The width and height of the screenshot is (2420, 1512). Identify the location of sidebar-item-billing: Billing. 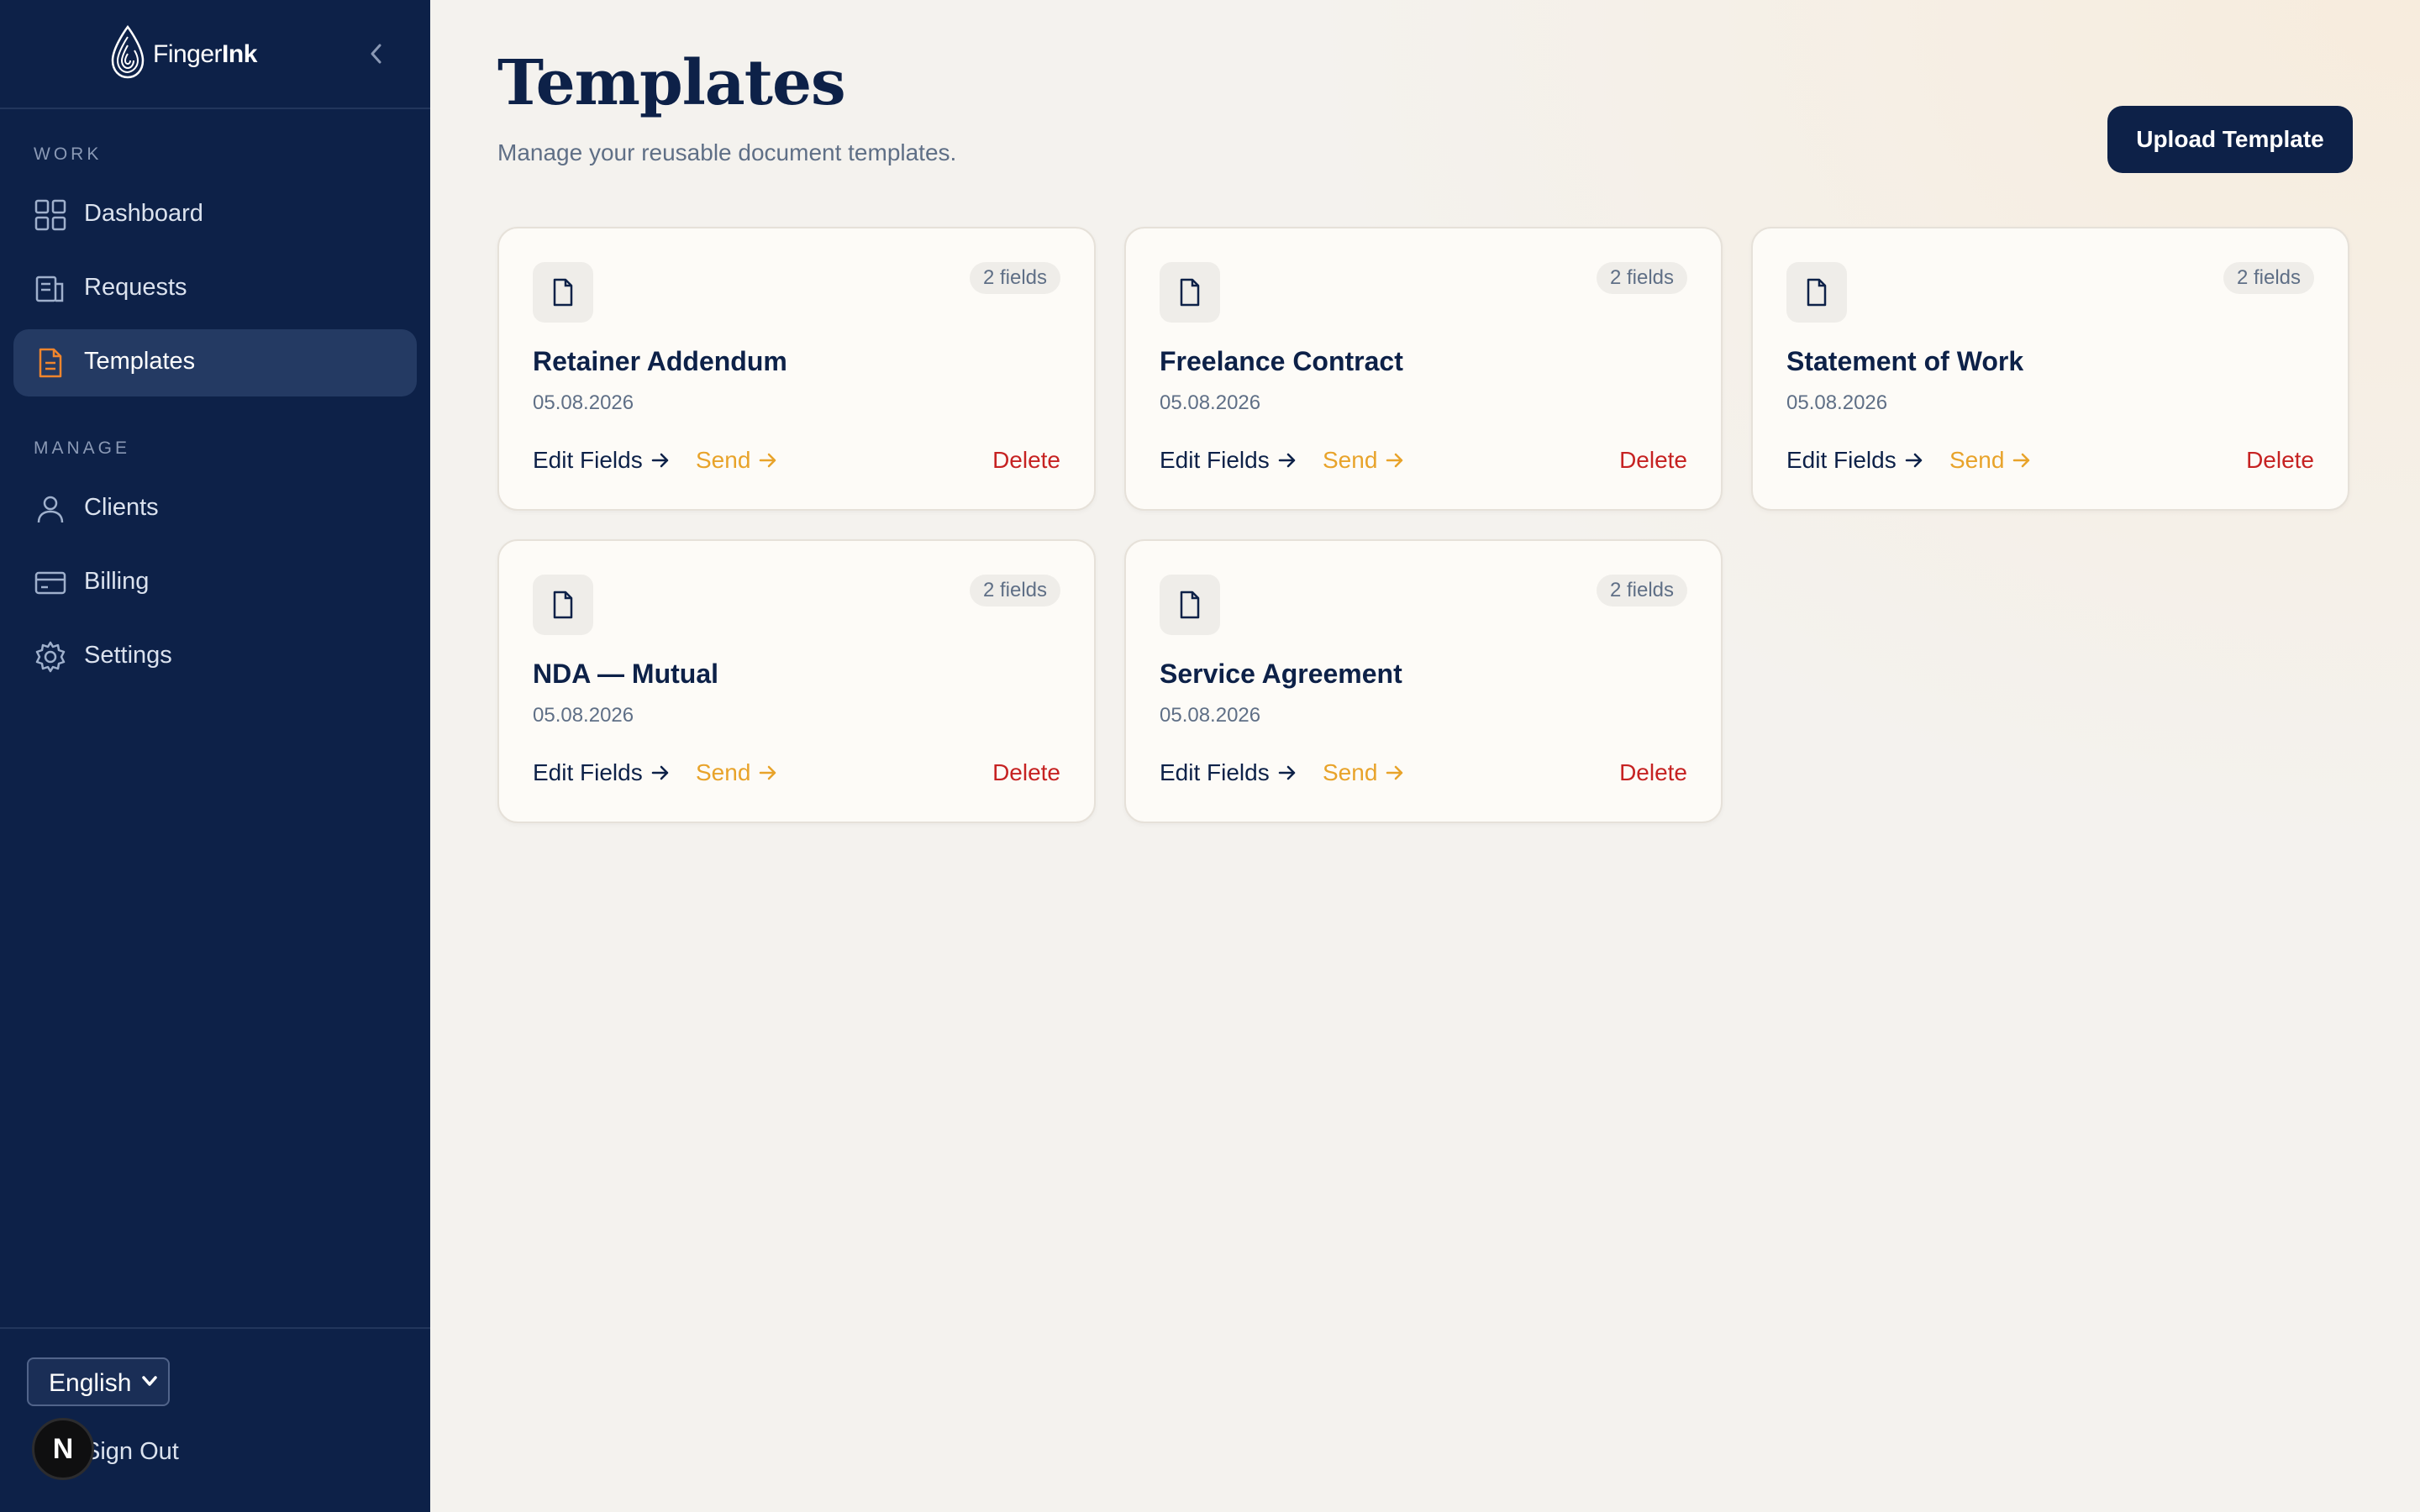
(215, 583).